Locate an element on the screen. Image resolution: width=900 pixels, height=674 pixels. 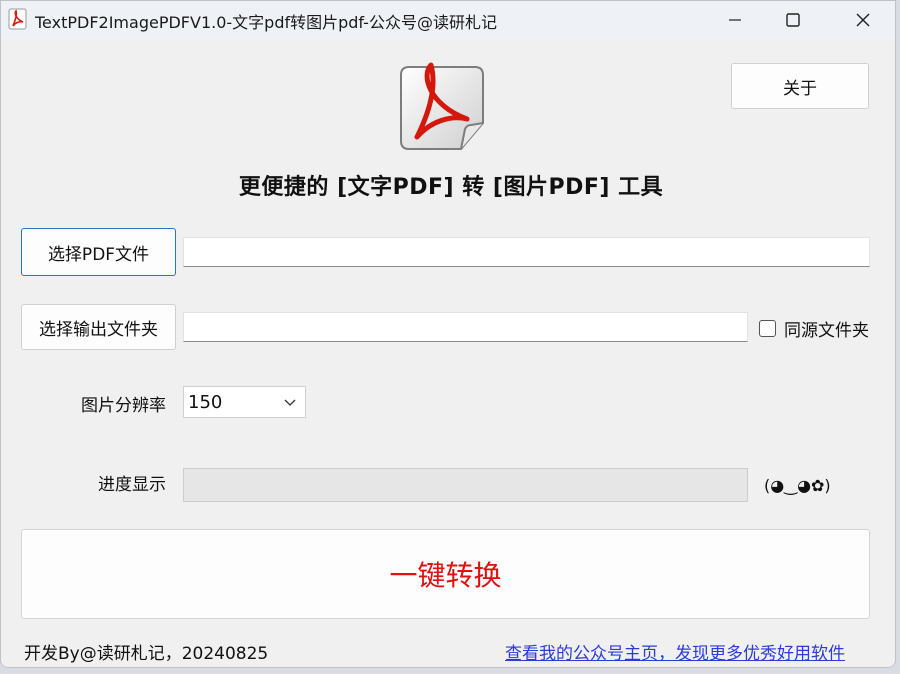
minimize-button is located at coordinates (735, 20).